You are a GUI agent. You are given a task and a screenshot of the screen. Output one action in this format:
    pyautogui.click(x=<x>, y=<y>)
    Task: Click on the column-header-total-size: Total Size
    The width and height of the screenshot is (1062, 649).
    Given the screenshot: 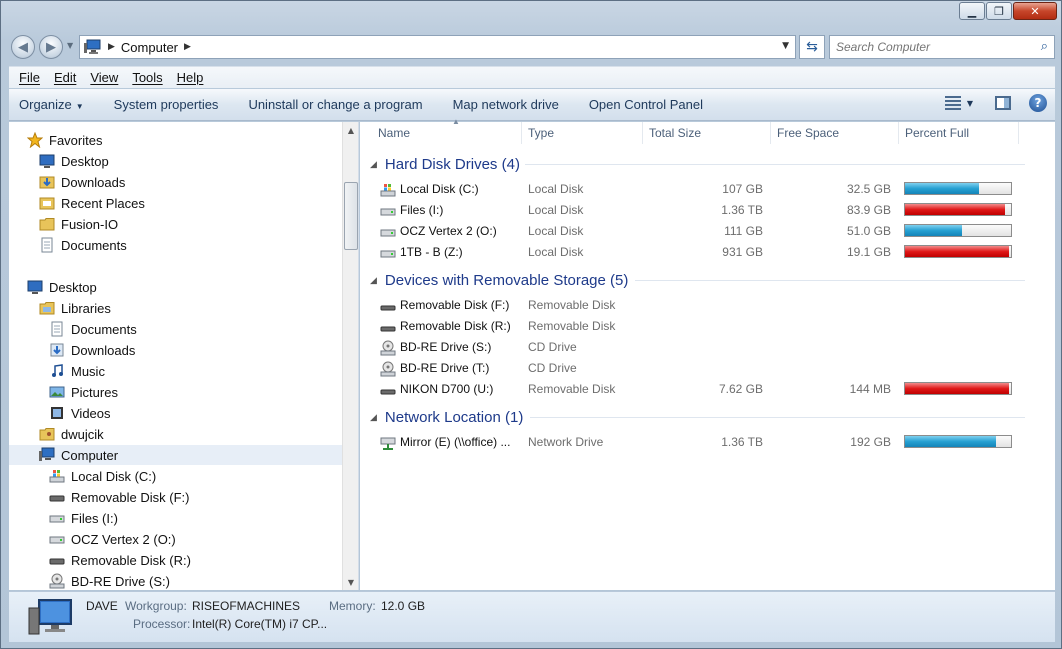 What is the action you would take?
    pyautogui.click(x=707, y=133)
    